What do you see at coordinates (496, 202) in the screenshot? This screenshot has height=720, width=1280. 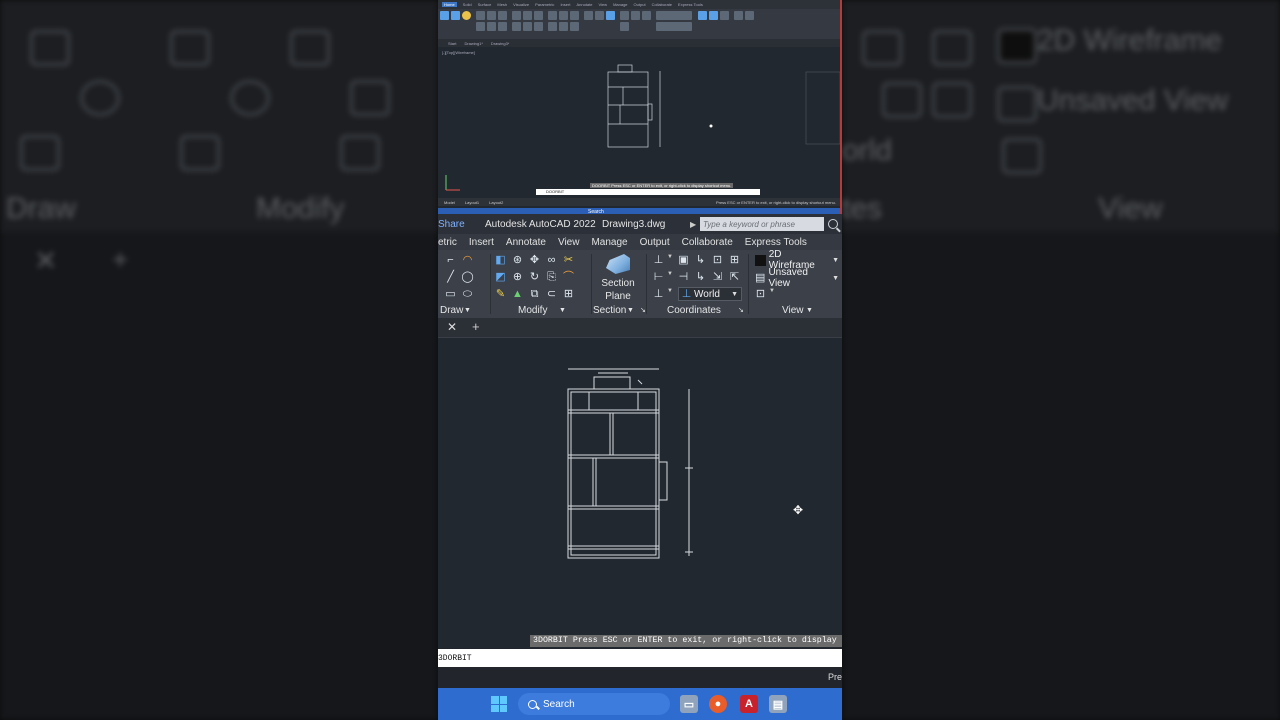 I see `mini-layout-tab: Layout2` at bounding box center [496, 202].